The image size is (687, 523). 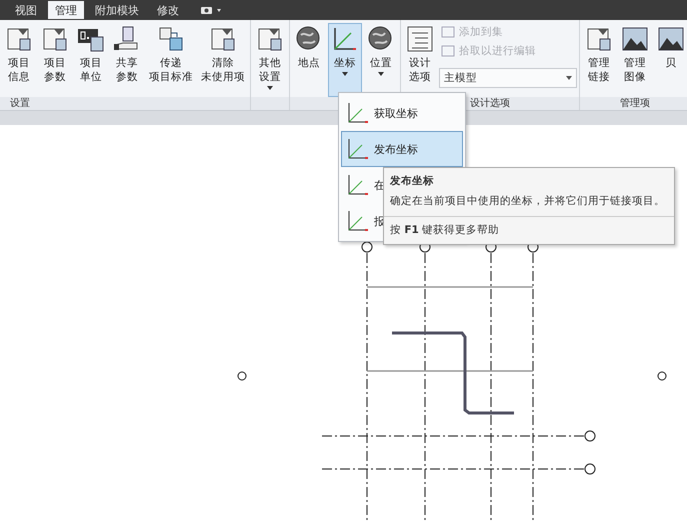 What do you see at coordinates (411, 181) in the screenshot?
I see `tooltip-title: 发布坐标` at bounding box center [411, 181].